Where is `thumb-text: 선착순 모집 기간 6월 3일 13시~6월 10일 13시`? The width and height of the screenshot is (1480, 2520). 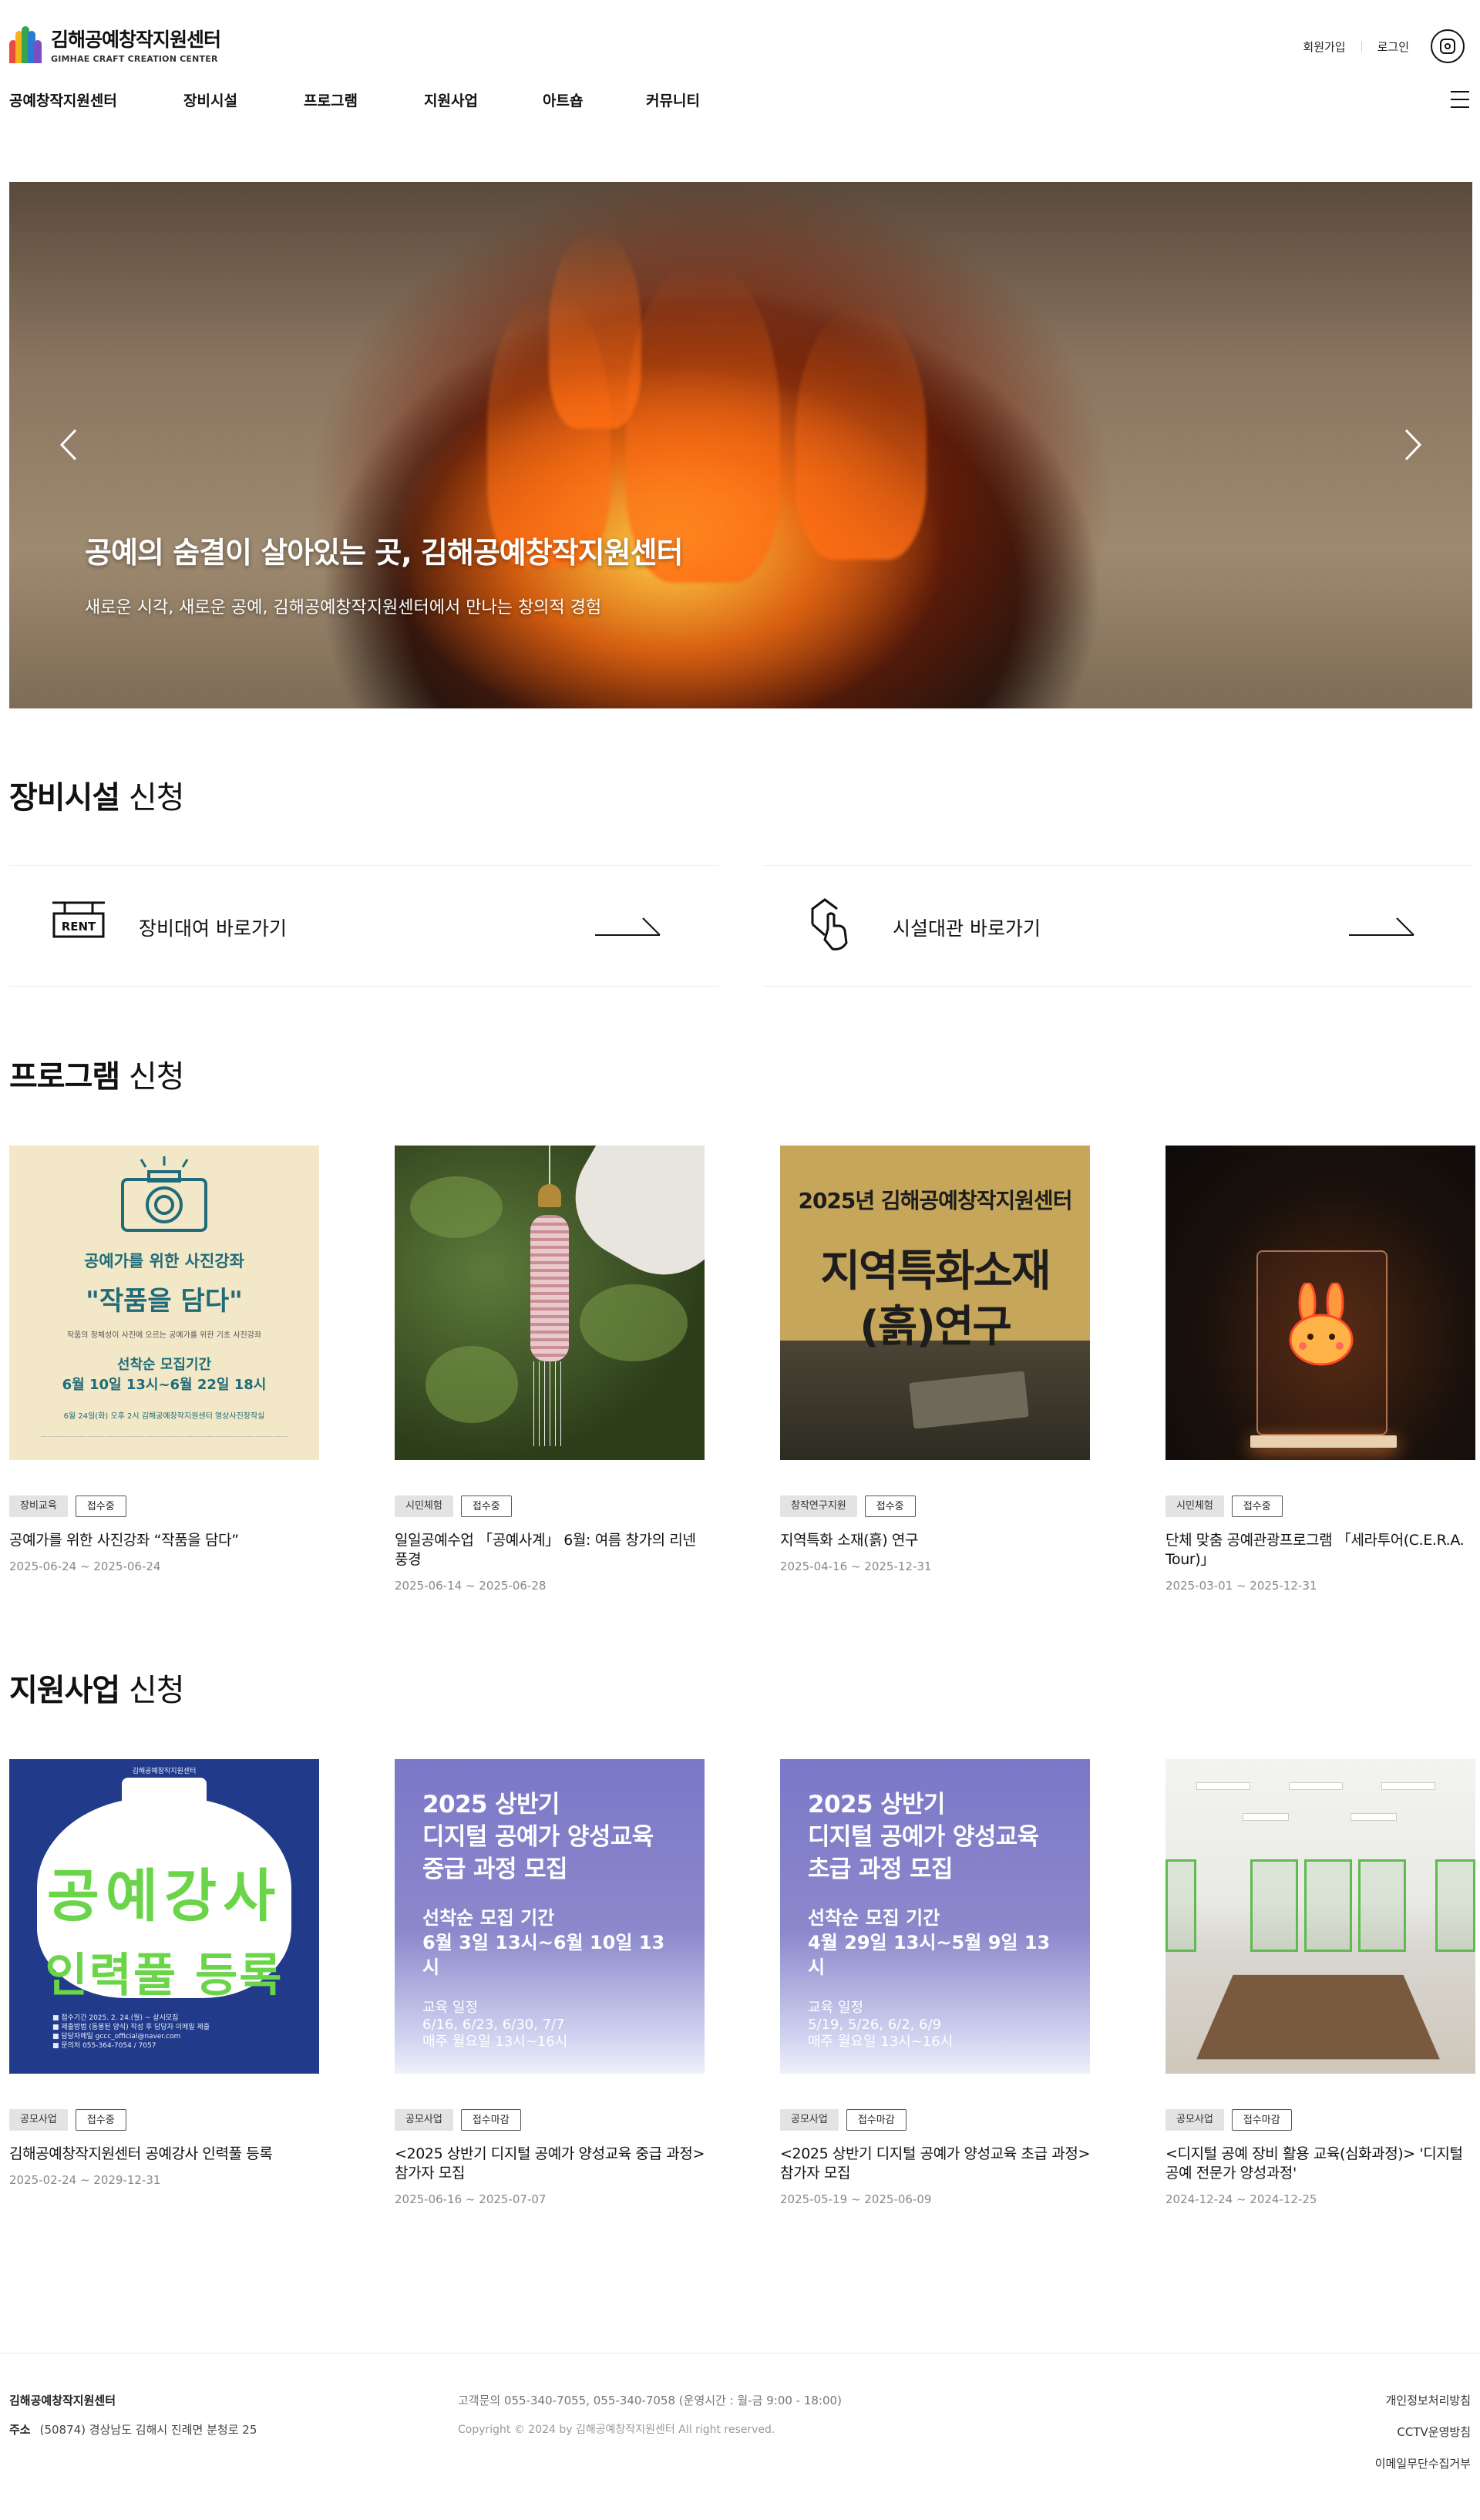
thumb-text: 선착순 모집 기간 6월 3일 13시~6월 10일 13시 is located at coordinates (544, 1943).